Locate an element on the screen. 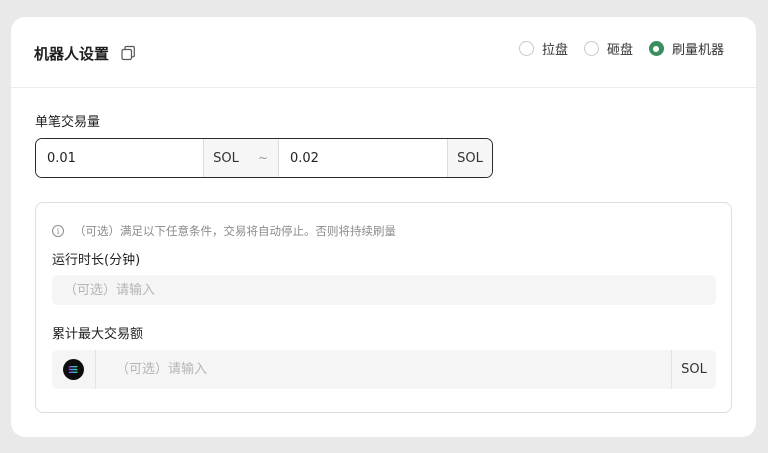  mode-label-volume-bot: 刷量机器 is located at coordinates (697, 50).